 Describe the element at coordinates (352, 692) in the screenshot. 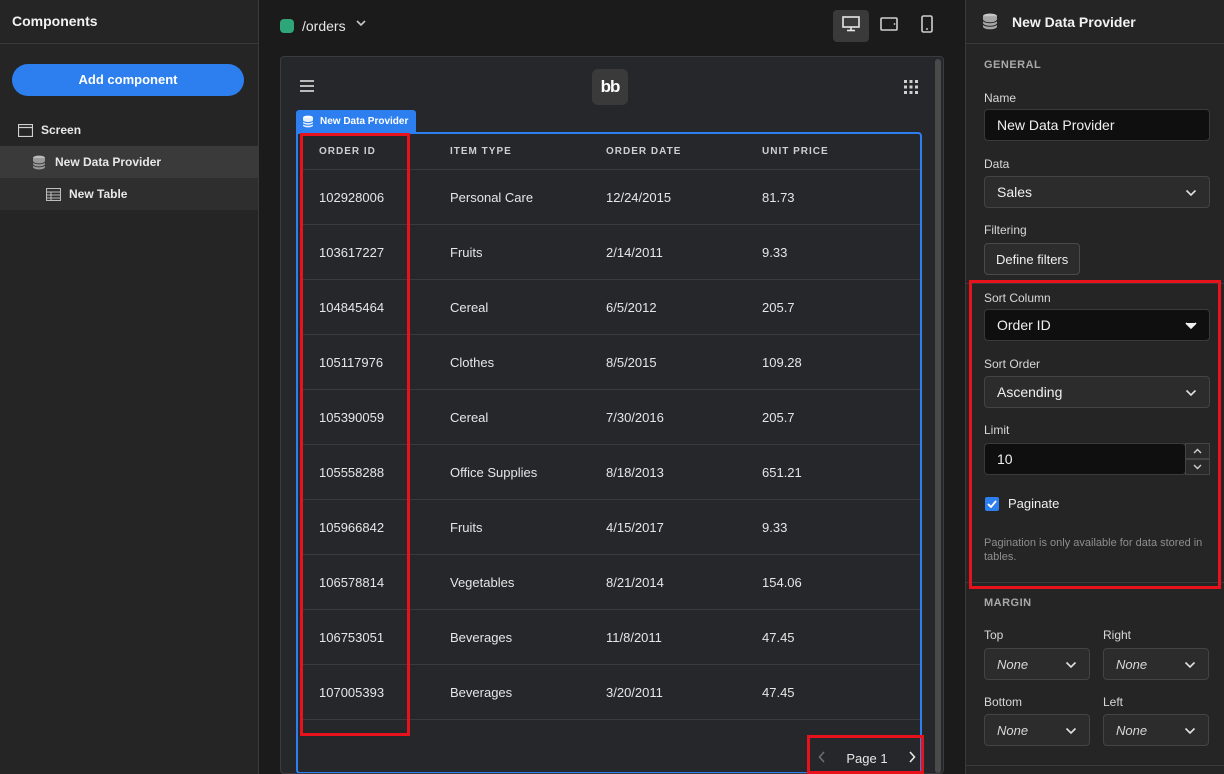

I see `cell-order-id: 107005393` at that location.